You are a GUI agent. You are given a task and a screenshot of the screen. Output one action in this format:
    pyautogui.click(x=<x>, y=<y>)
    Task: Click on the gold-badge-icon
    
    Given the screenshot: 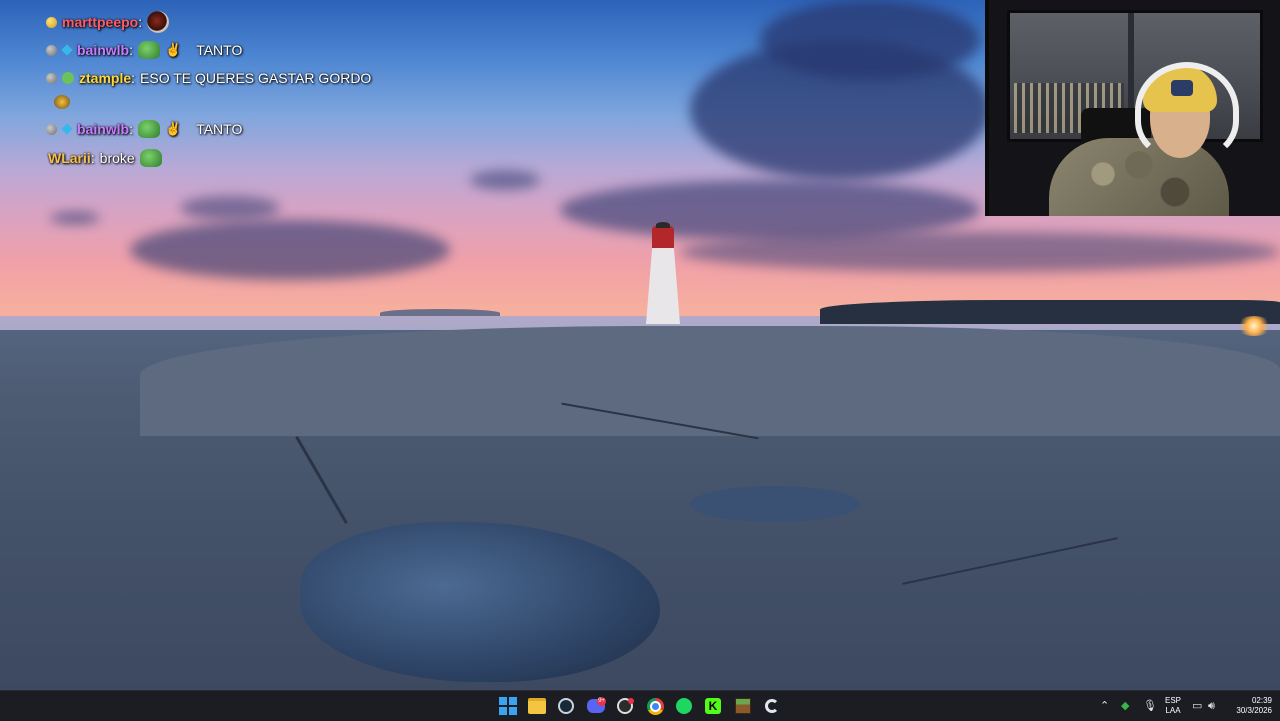 What is the action you would take?
    pyautogui.click(x=51, y=22)
    